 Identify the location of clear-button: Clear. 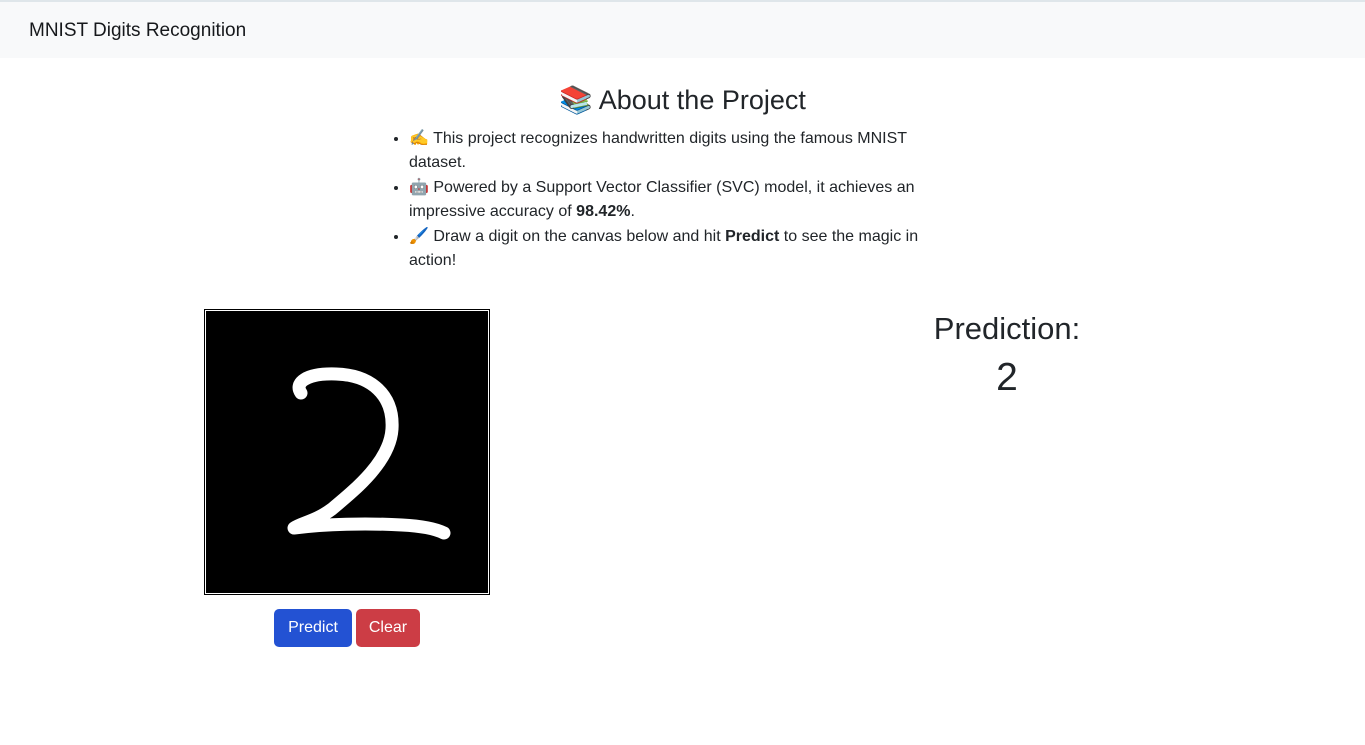
(388, 628).